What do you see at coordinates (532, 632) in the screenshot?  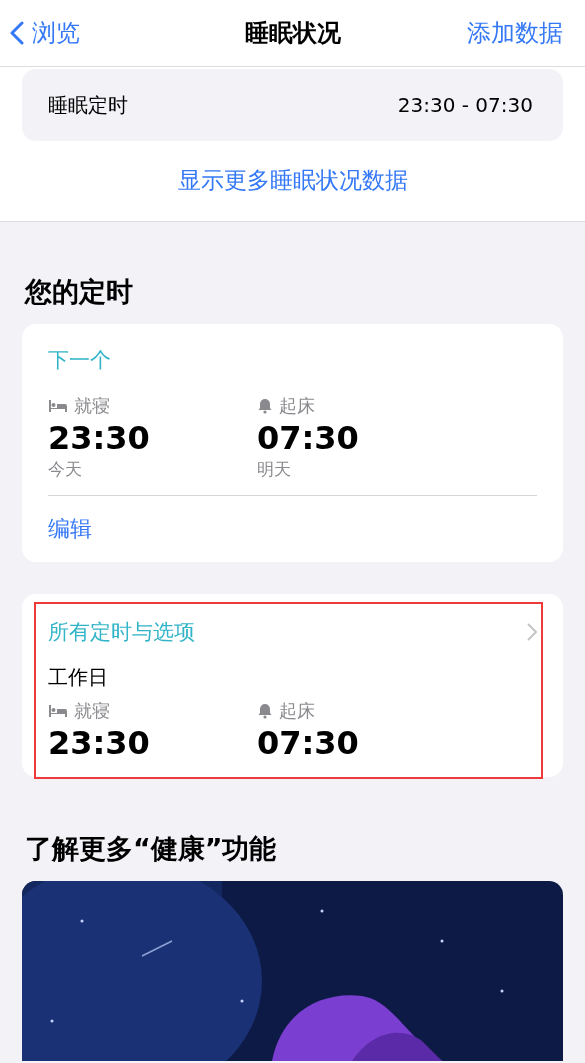 I see `chevron-icon` at bounding box center [532, 632].